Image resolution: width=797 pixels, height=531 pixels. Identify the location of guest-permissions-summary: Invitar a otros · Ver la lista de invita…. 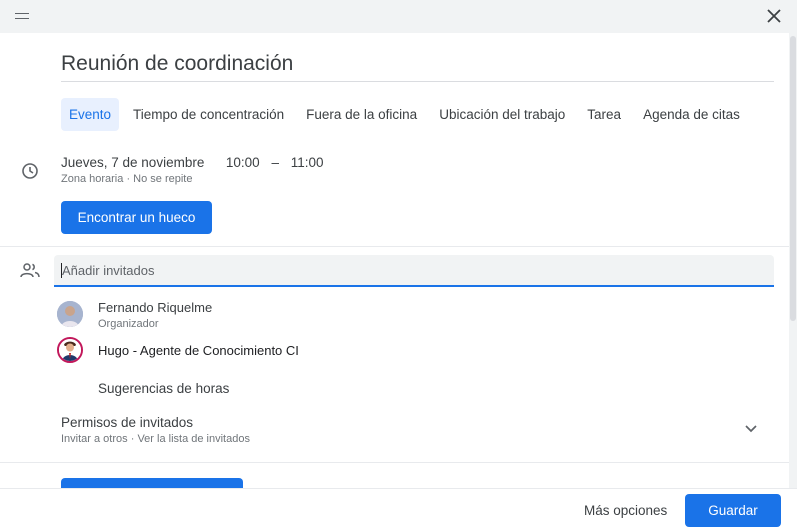
(155, 439).